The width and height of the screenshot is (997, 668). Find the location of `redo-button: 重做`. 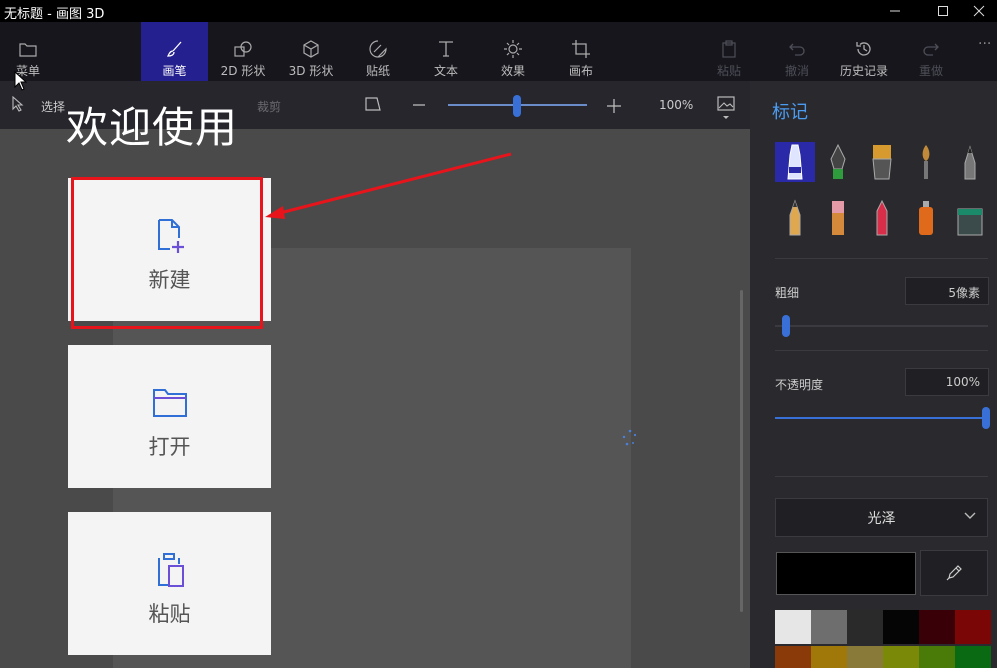

redo-button: 重做 is located at coordinates (931, 51).